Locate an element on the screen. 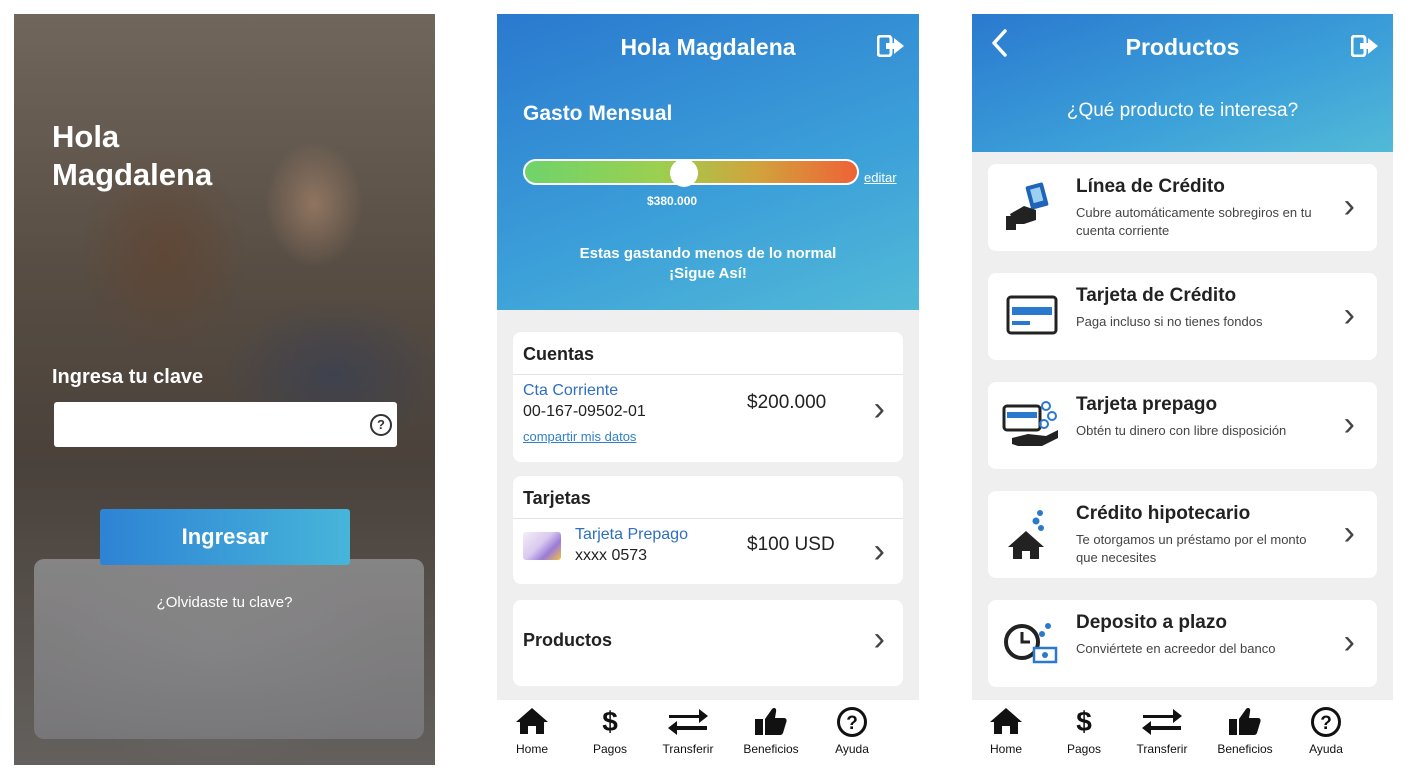 This screenshot has height=779, width=1412. spend-message-line1: Estas gastando menos de lo normal is located at coordinates (708, 253).